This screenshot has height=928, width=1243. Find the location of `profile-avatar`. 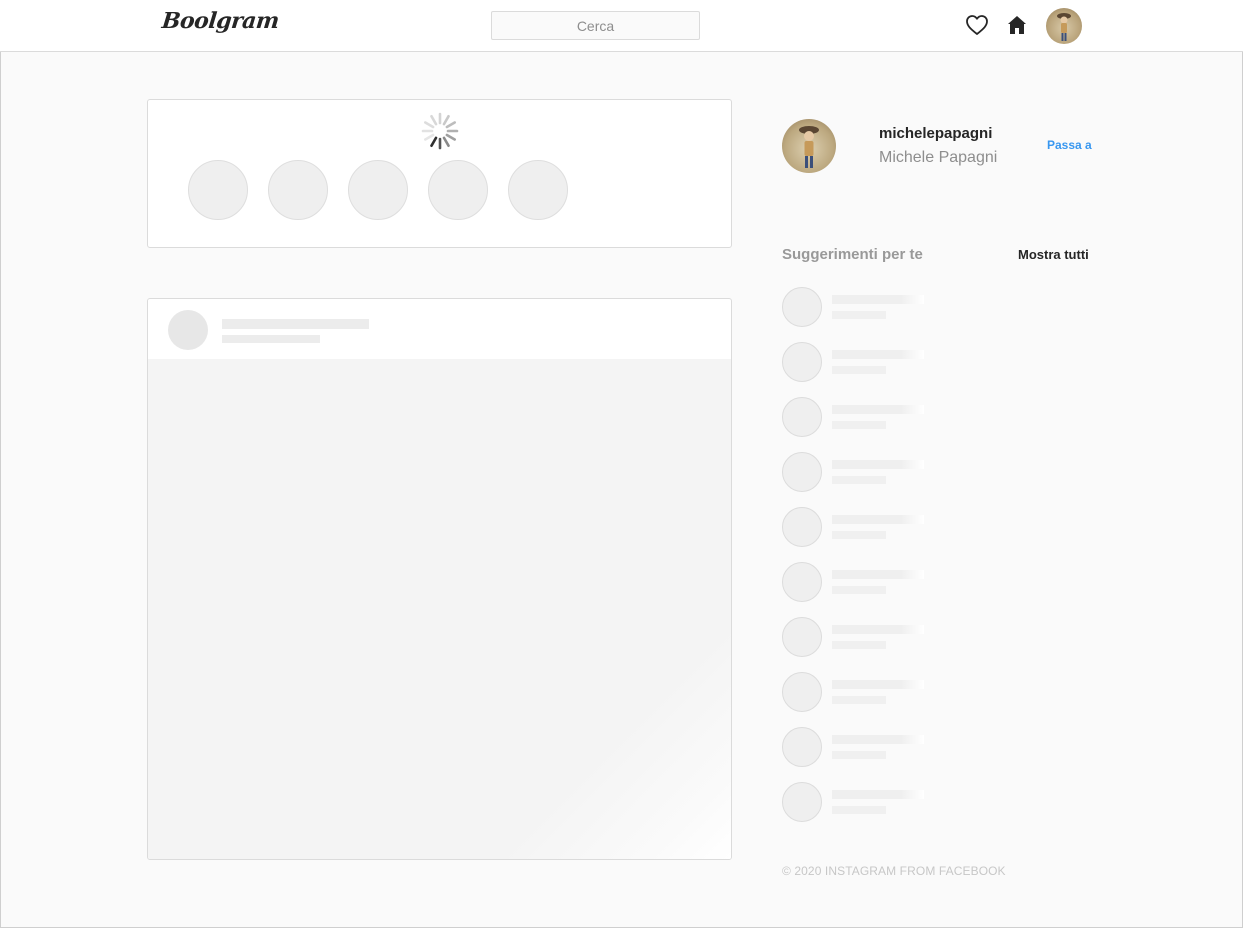

profile-avatar is located at coordinates (1064, 26).